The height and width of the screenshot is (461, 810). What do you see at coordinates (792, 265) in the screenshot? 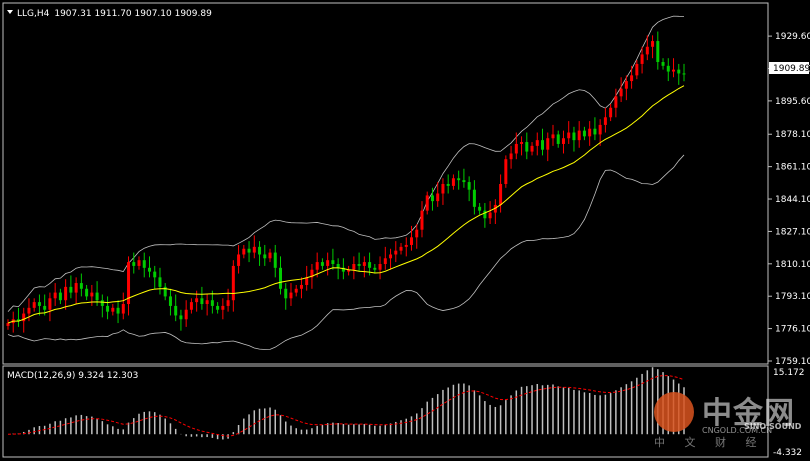
I see `price-tick-label: 1810.10` at bounding box center [792, 265].